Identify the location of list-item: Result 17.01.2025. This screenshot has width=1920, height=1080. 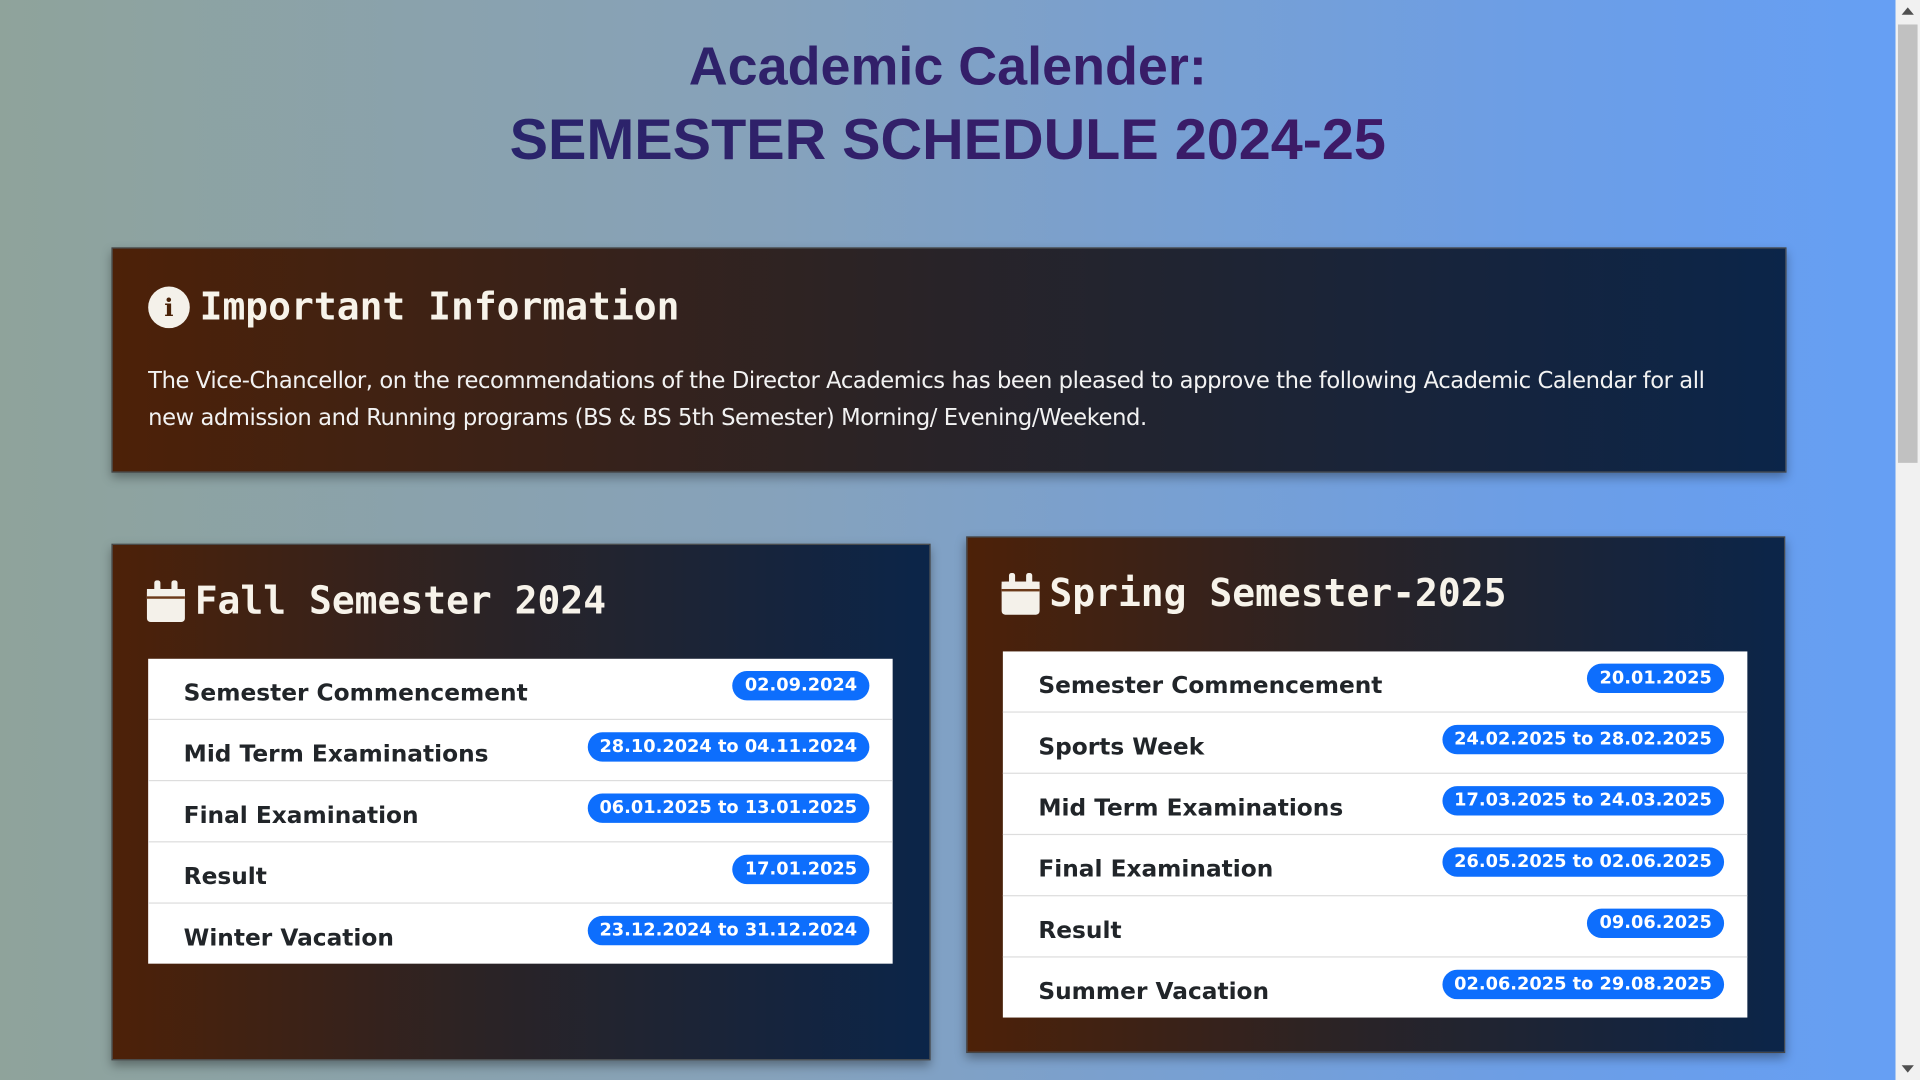
(520, 873).